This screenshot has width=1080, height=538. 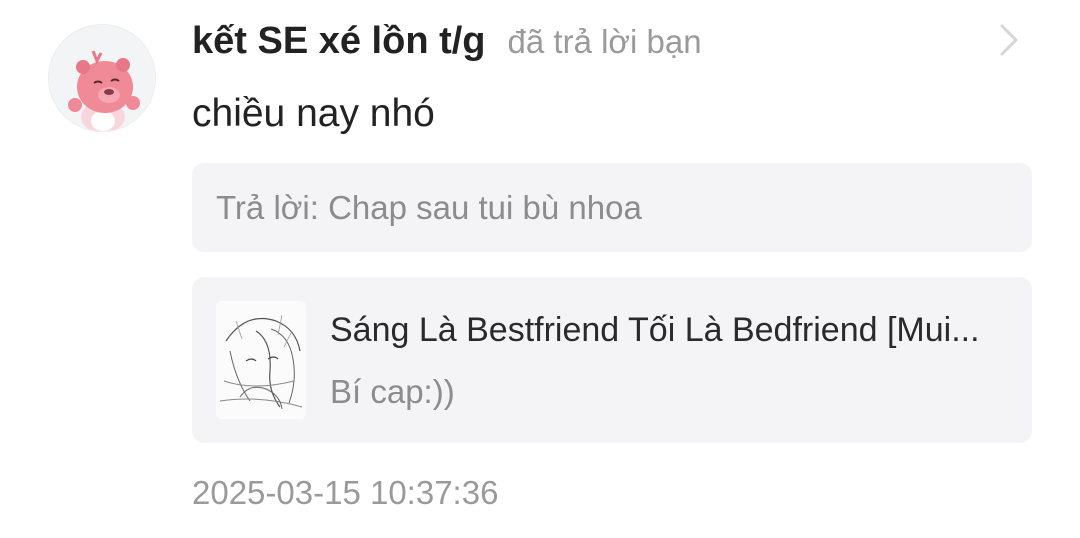 I want to click on notification-header: kết SE xé lồn t/g đã trả lời bạn, so click(x=447, y=45).